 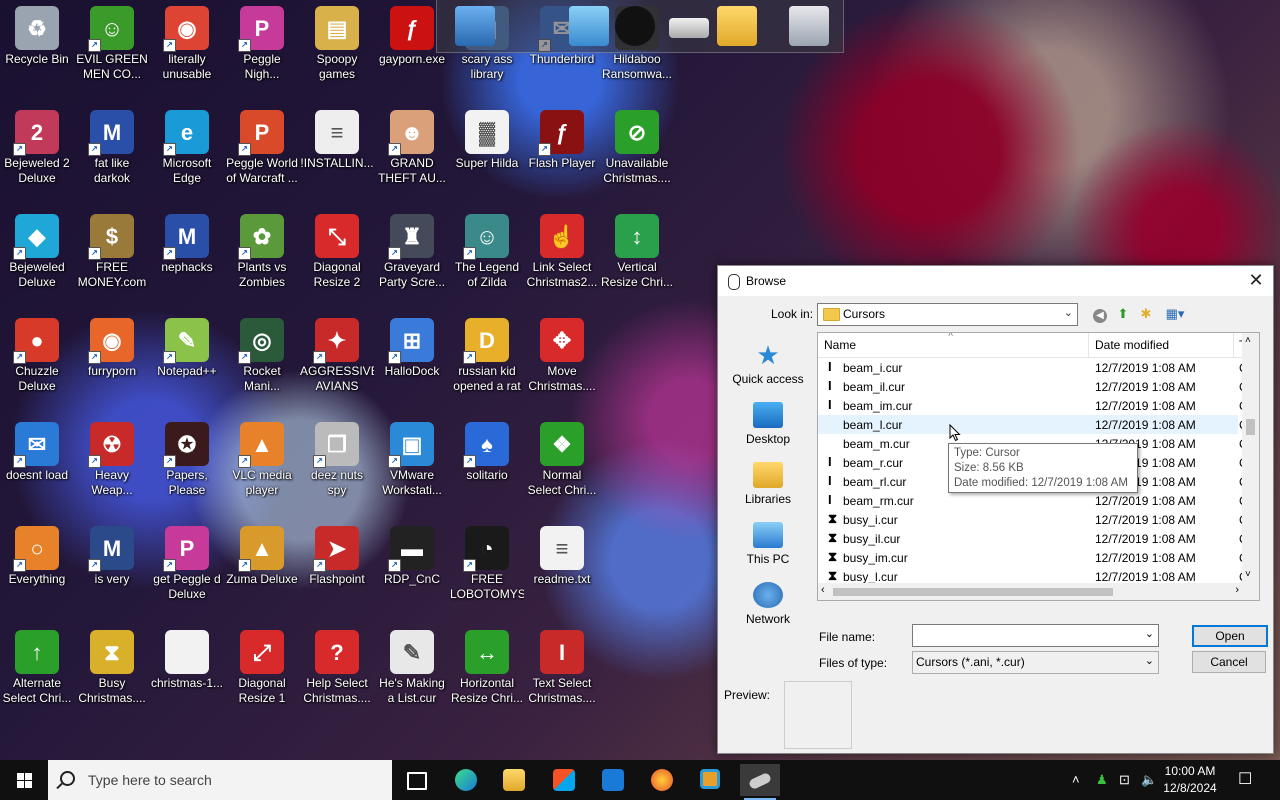 What do you see at coordinates (112, 156) in the screenshot?
I see `desktop-icon: M ↗ fat like darkok` at bounding box center [112, 156].